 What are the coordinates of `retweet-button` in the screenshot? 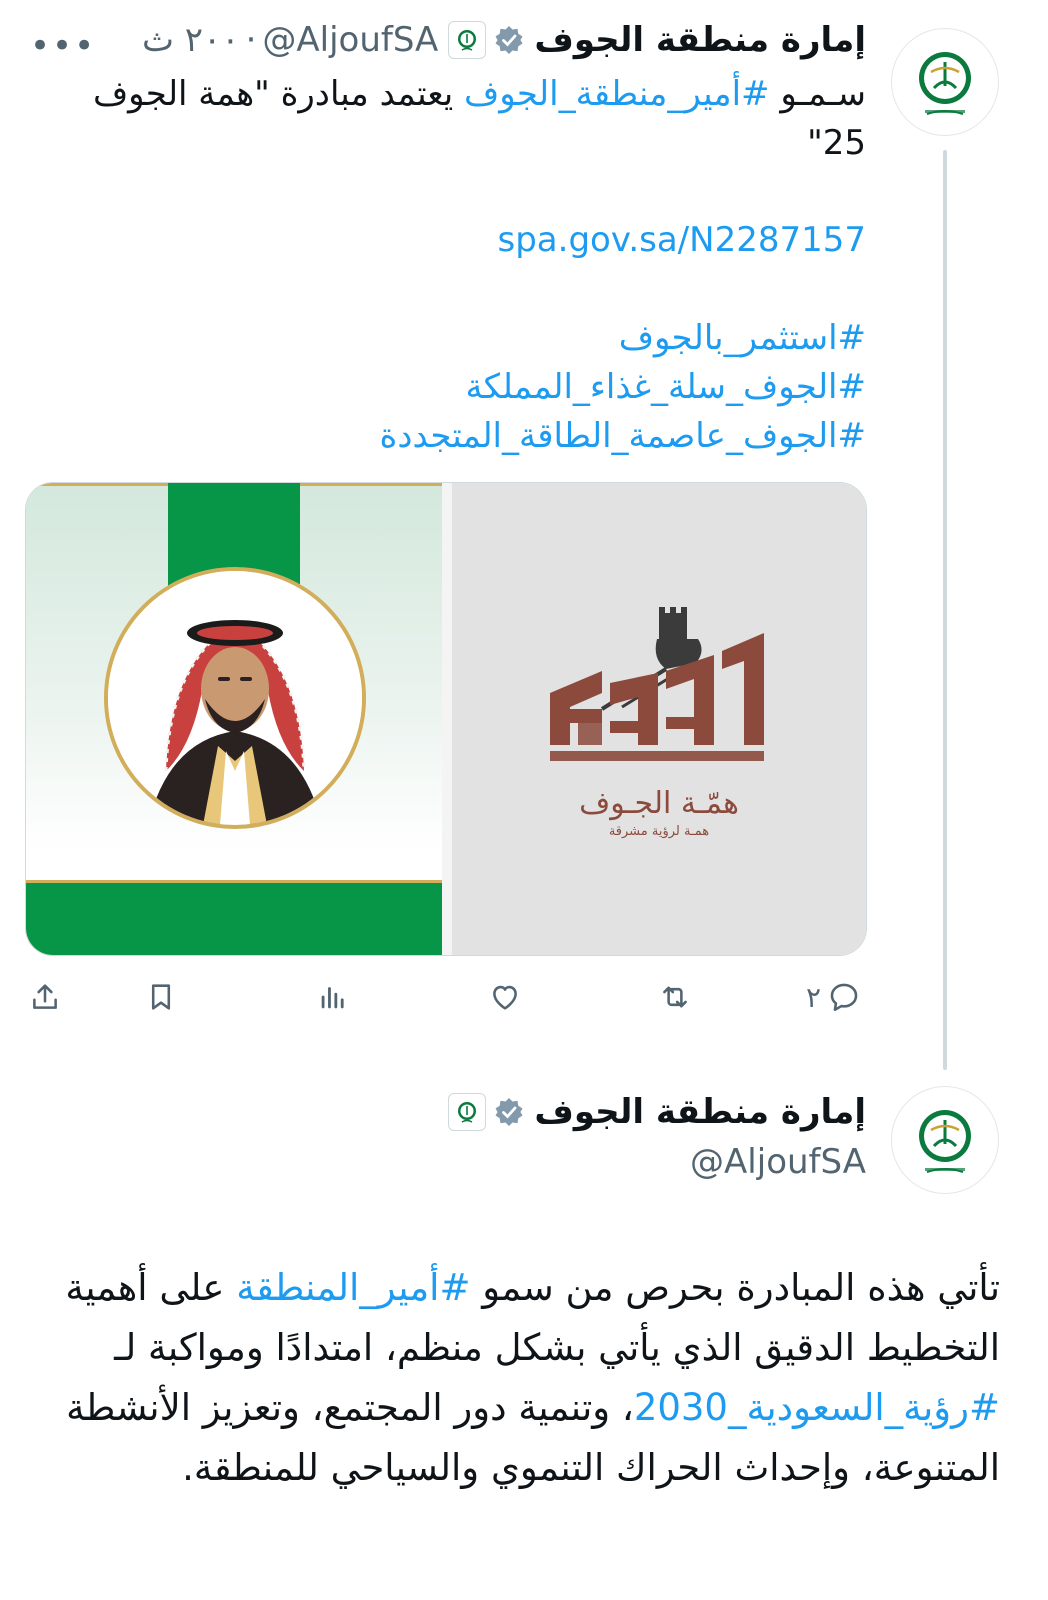 It's located at (675, 997).